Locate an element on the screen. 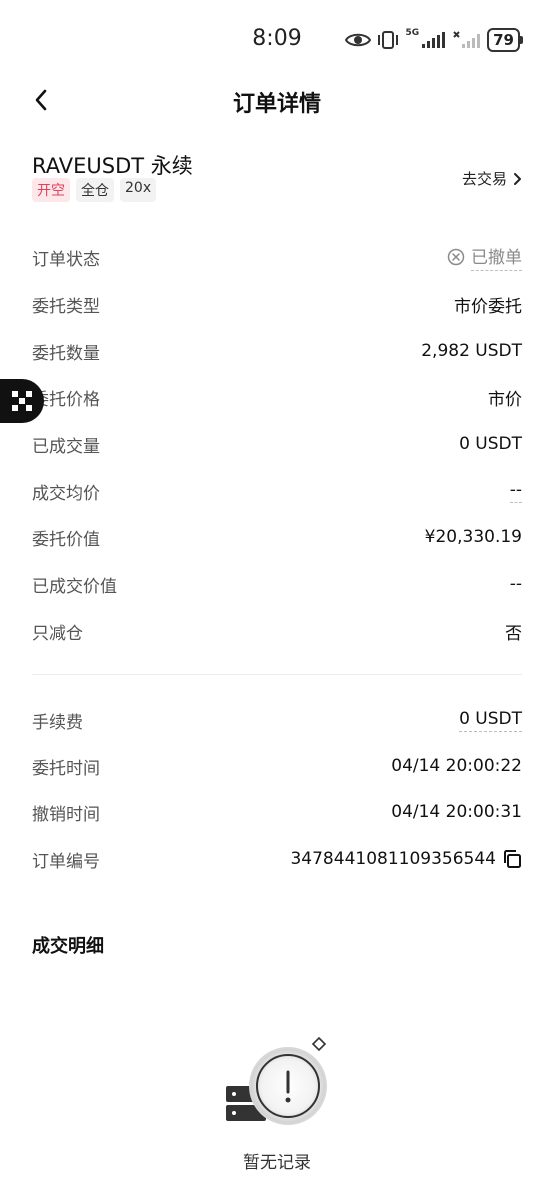 This screenshot has height=1200, width=554. value-order-quantity: 2,982 USDT is located at coordinates (471, 351).